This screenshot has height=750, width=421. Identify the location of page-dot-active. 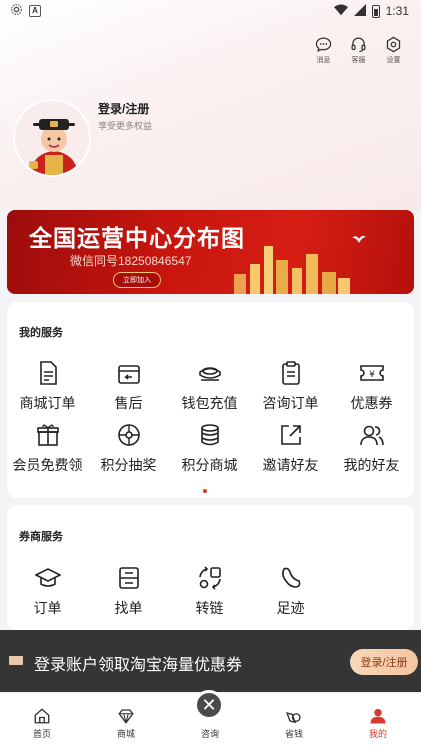
(205, 491).